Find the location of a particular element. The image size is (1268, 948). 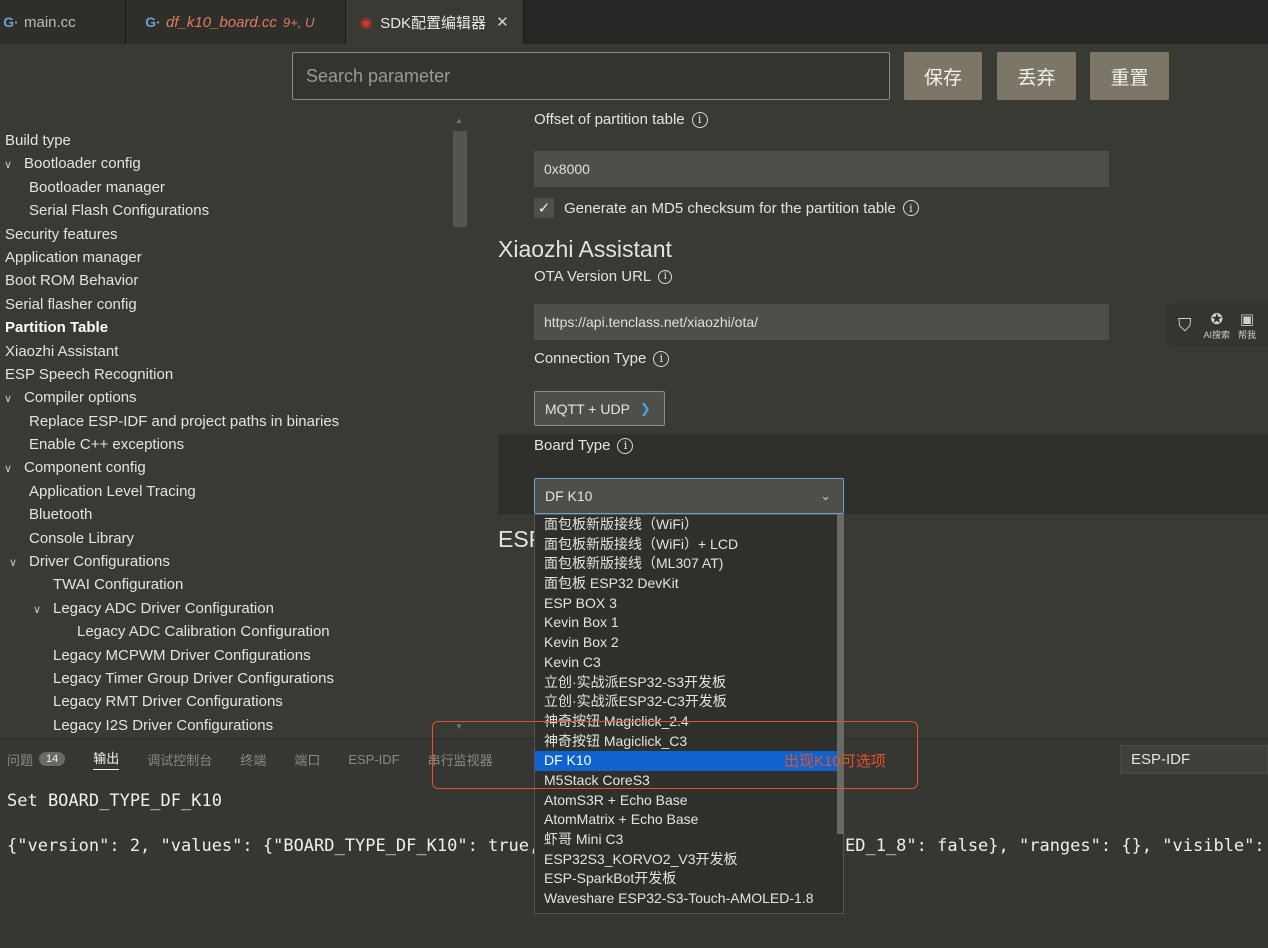

tree-item: Security features is located at coordinates (230, 234).